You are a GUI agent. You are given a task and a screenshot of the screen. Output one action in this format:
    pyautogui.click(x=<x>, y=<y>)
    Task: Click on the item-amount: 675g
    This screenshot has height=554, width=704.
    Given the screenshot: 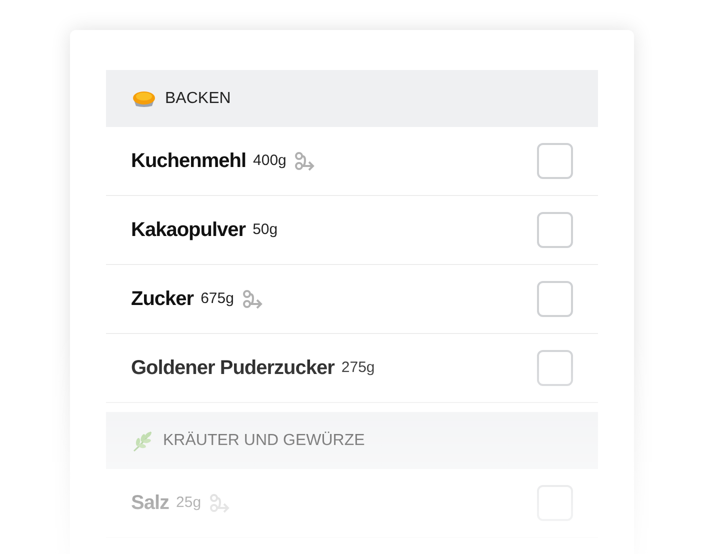 What is the action you would take?
    pyautogui.click(x=217, y=298)
    